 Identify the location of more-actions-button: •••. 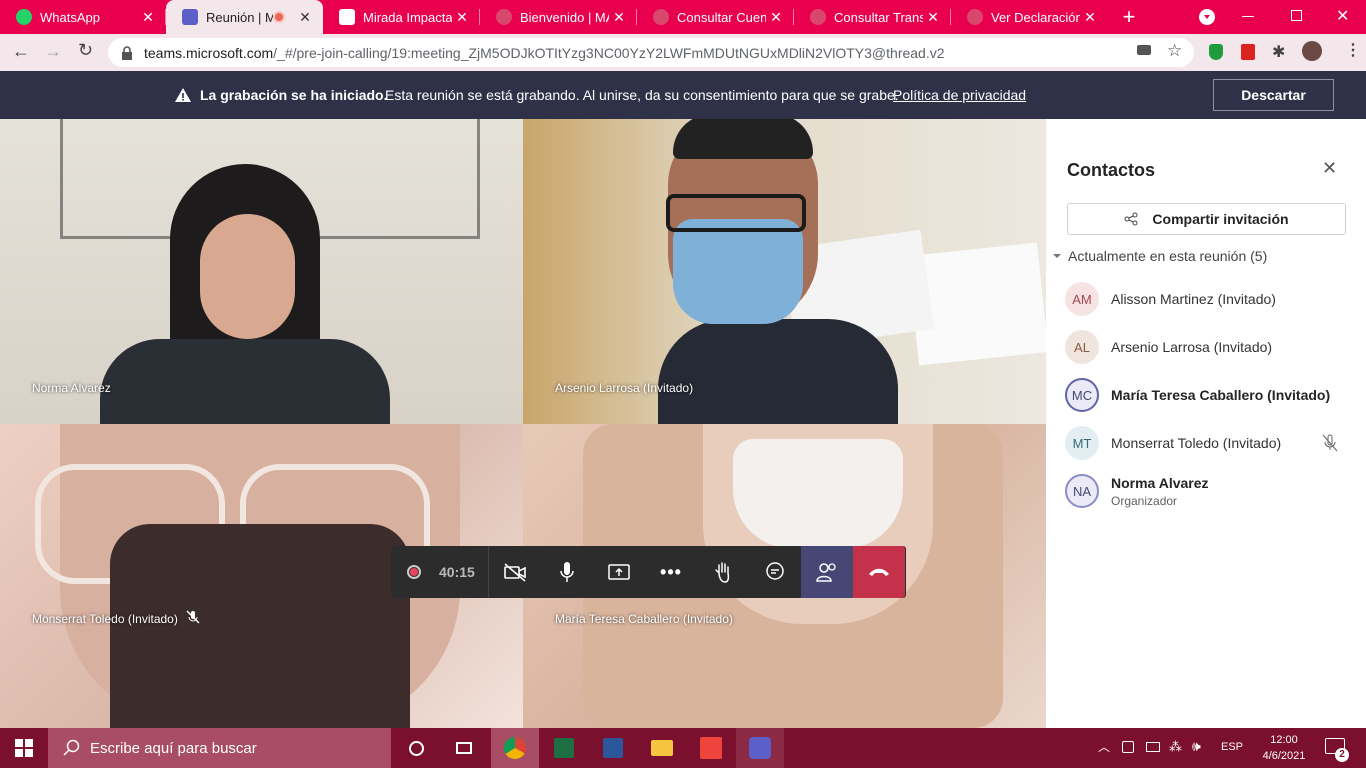
(671, 572).